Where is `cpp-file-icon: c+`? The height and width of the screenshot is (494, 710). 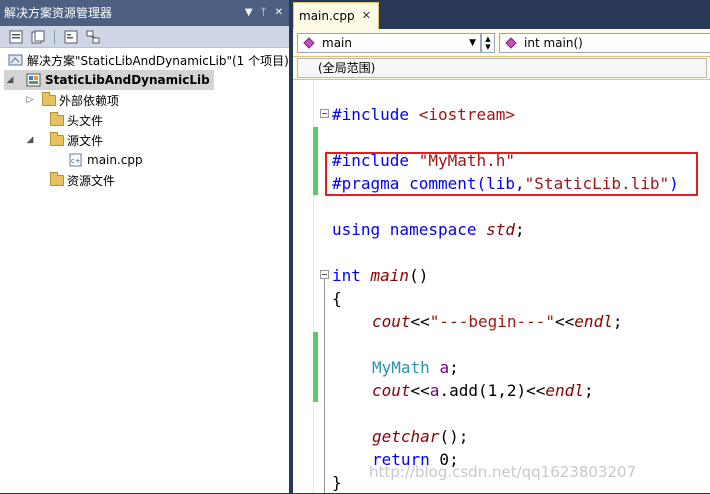
cpp-file-icon: c+ is located at coordinates (75, 160).